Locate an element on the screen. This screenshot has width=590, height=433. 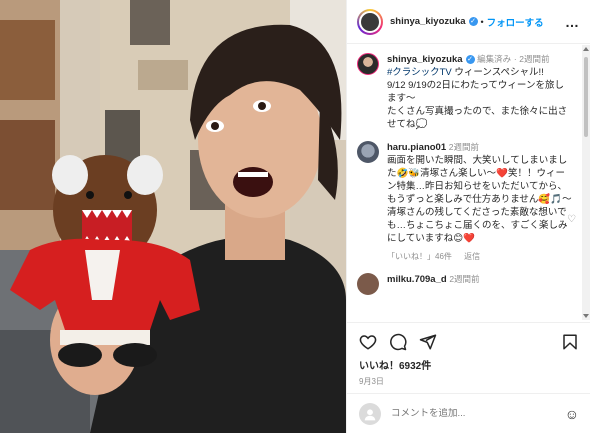
post-date: 9月3日 is located at coordinates (371, 381).